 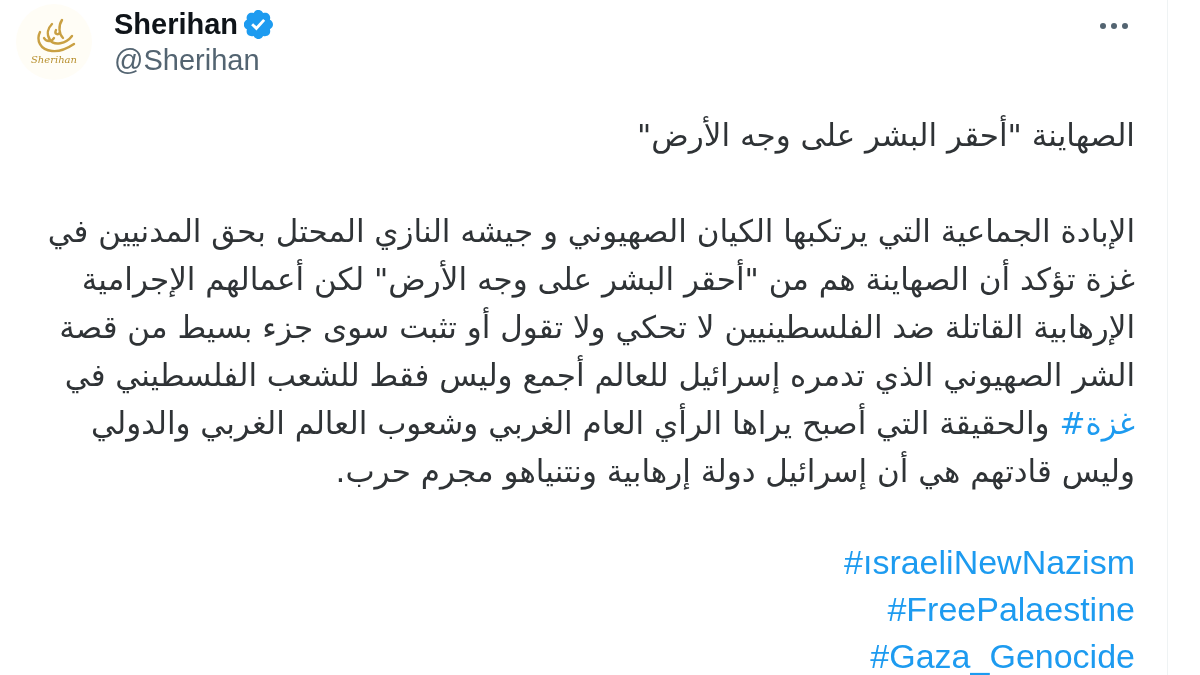 I want to click on hashtag-link: #ısraeliNewNazism, so click(x=989, y=562).